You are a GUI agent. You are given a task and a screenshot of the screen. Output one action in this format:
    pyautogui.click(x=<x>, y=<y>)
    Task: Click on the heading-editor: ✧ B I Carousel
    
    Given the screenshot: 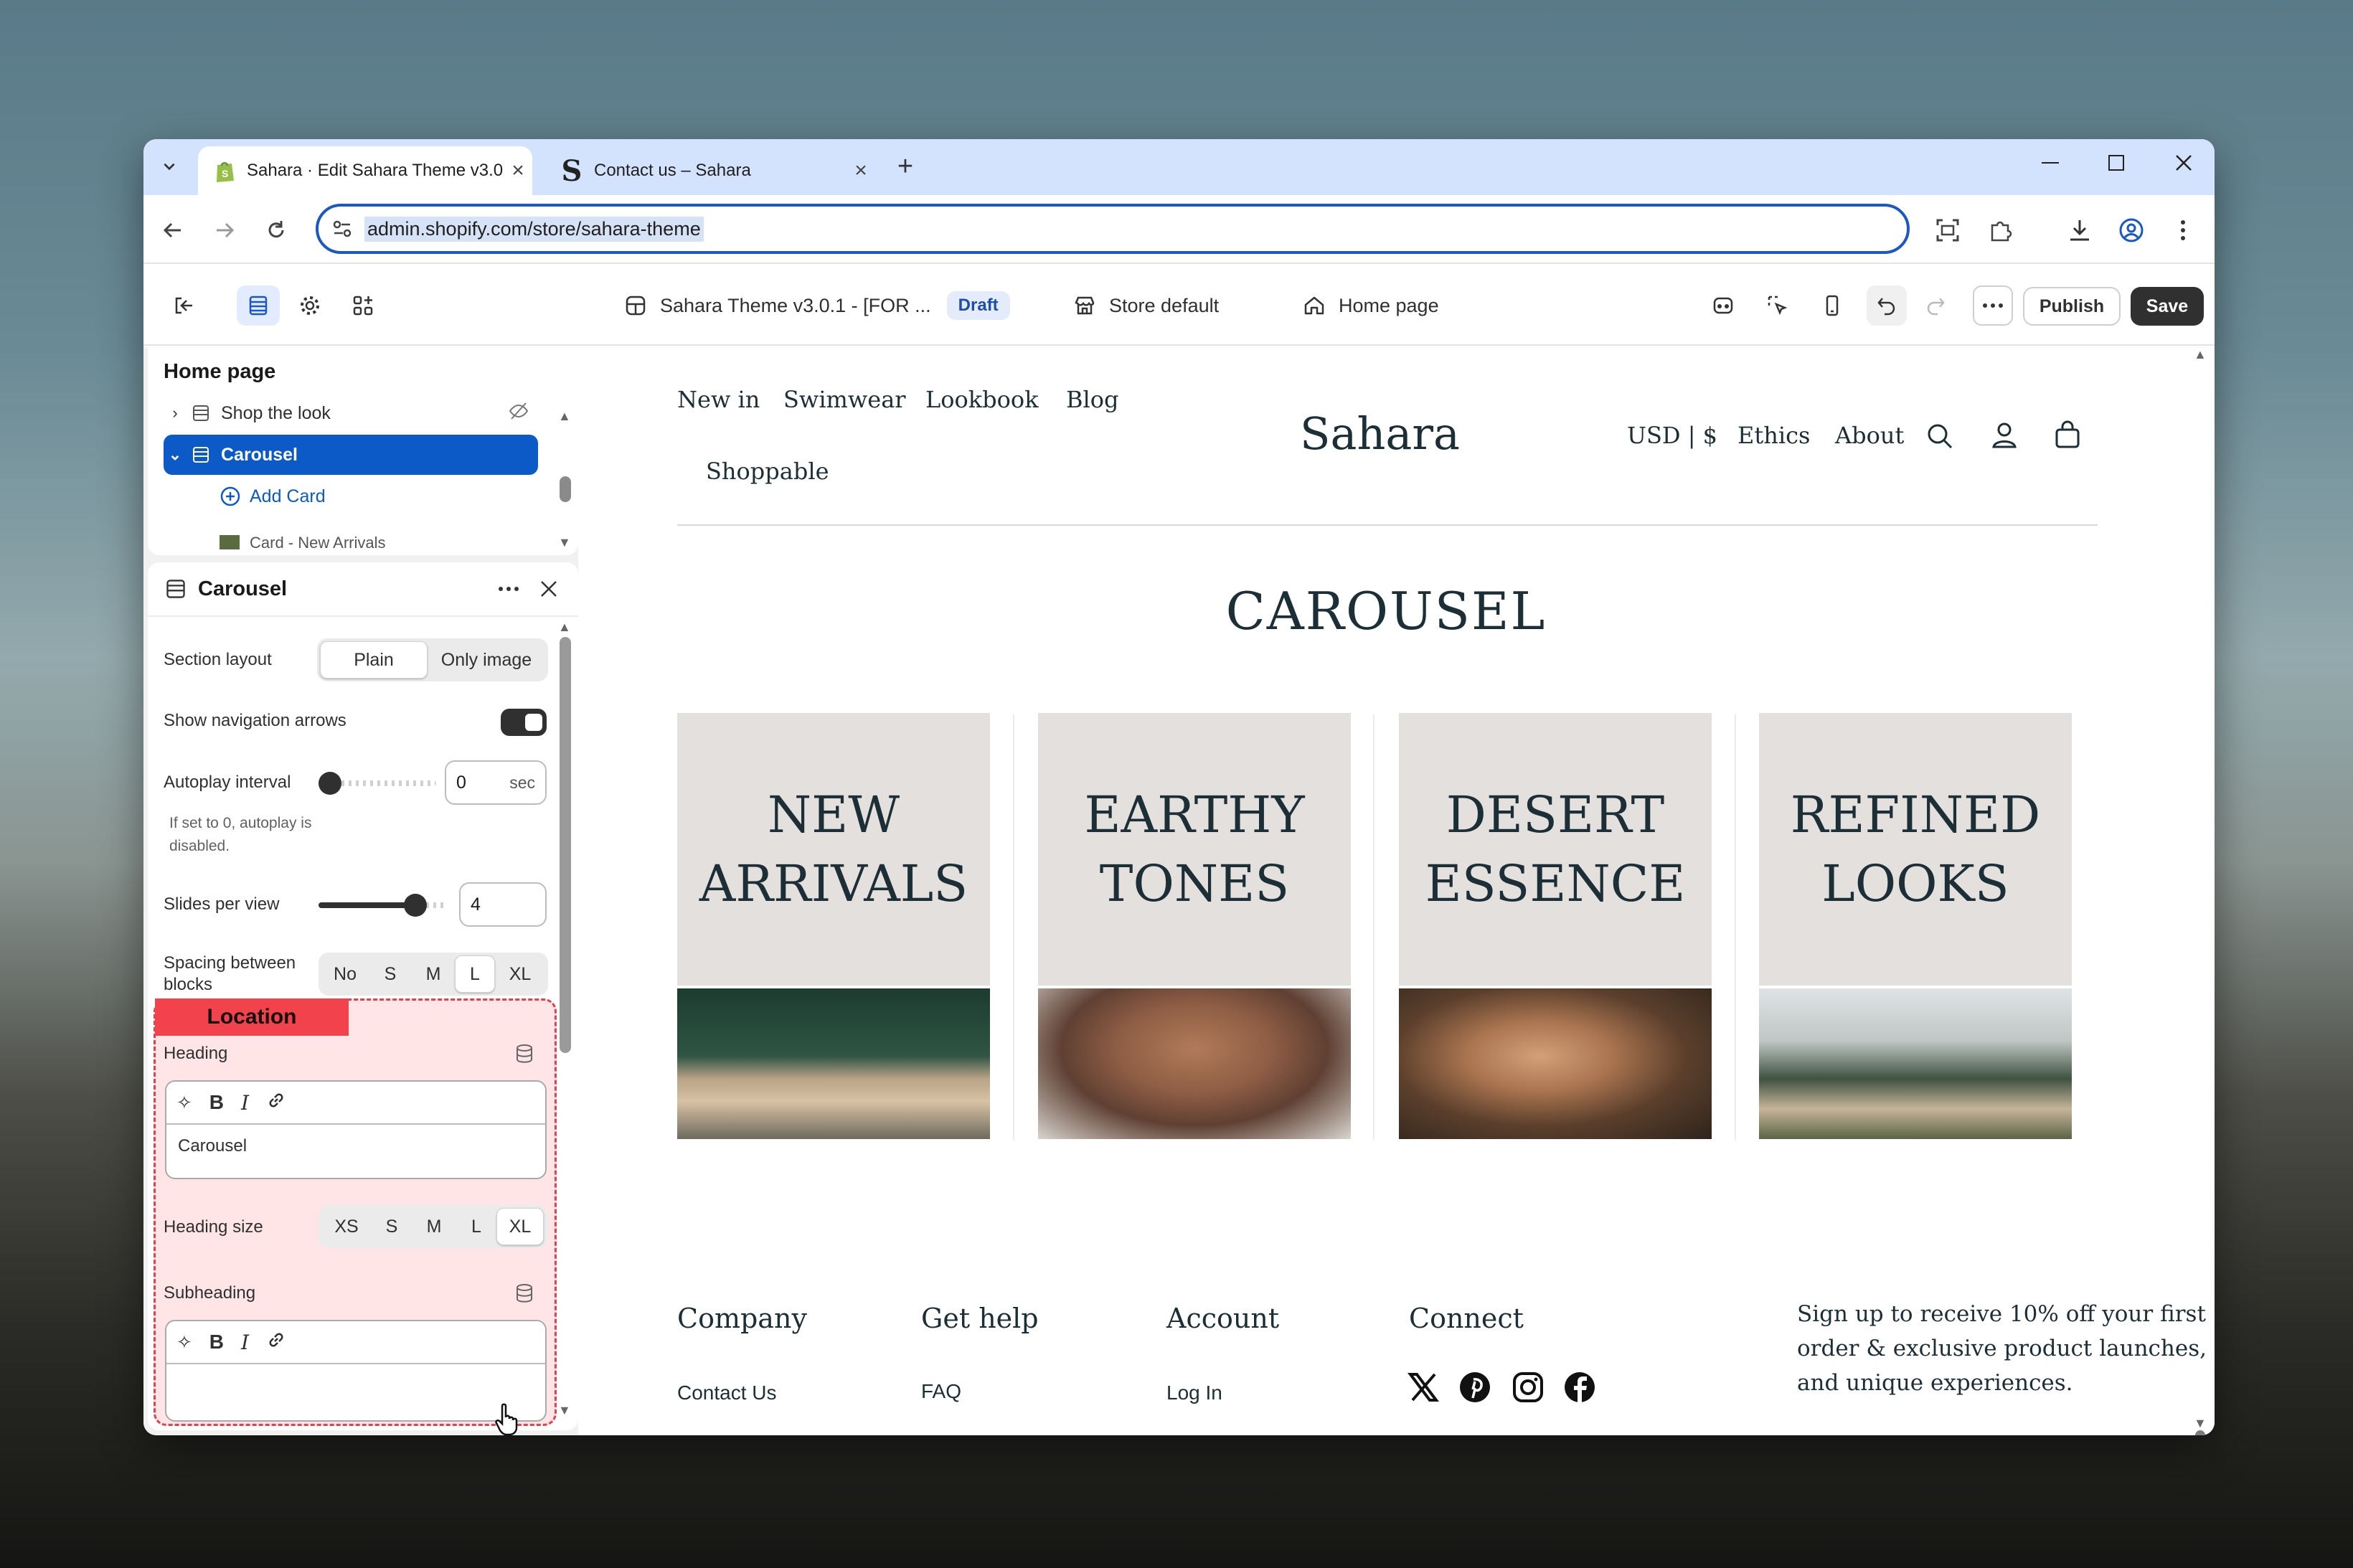 What is the action you would take?
    pyautogui.click(x=356, y=1130)
    